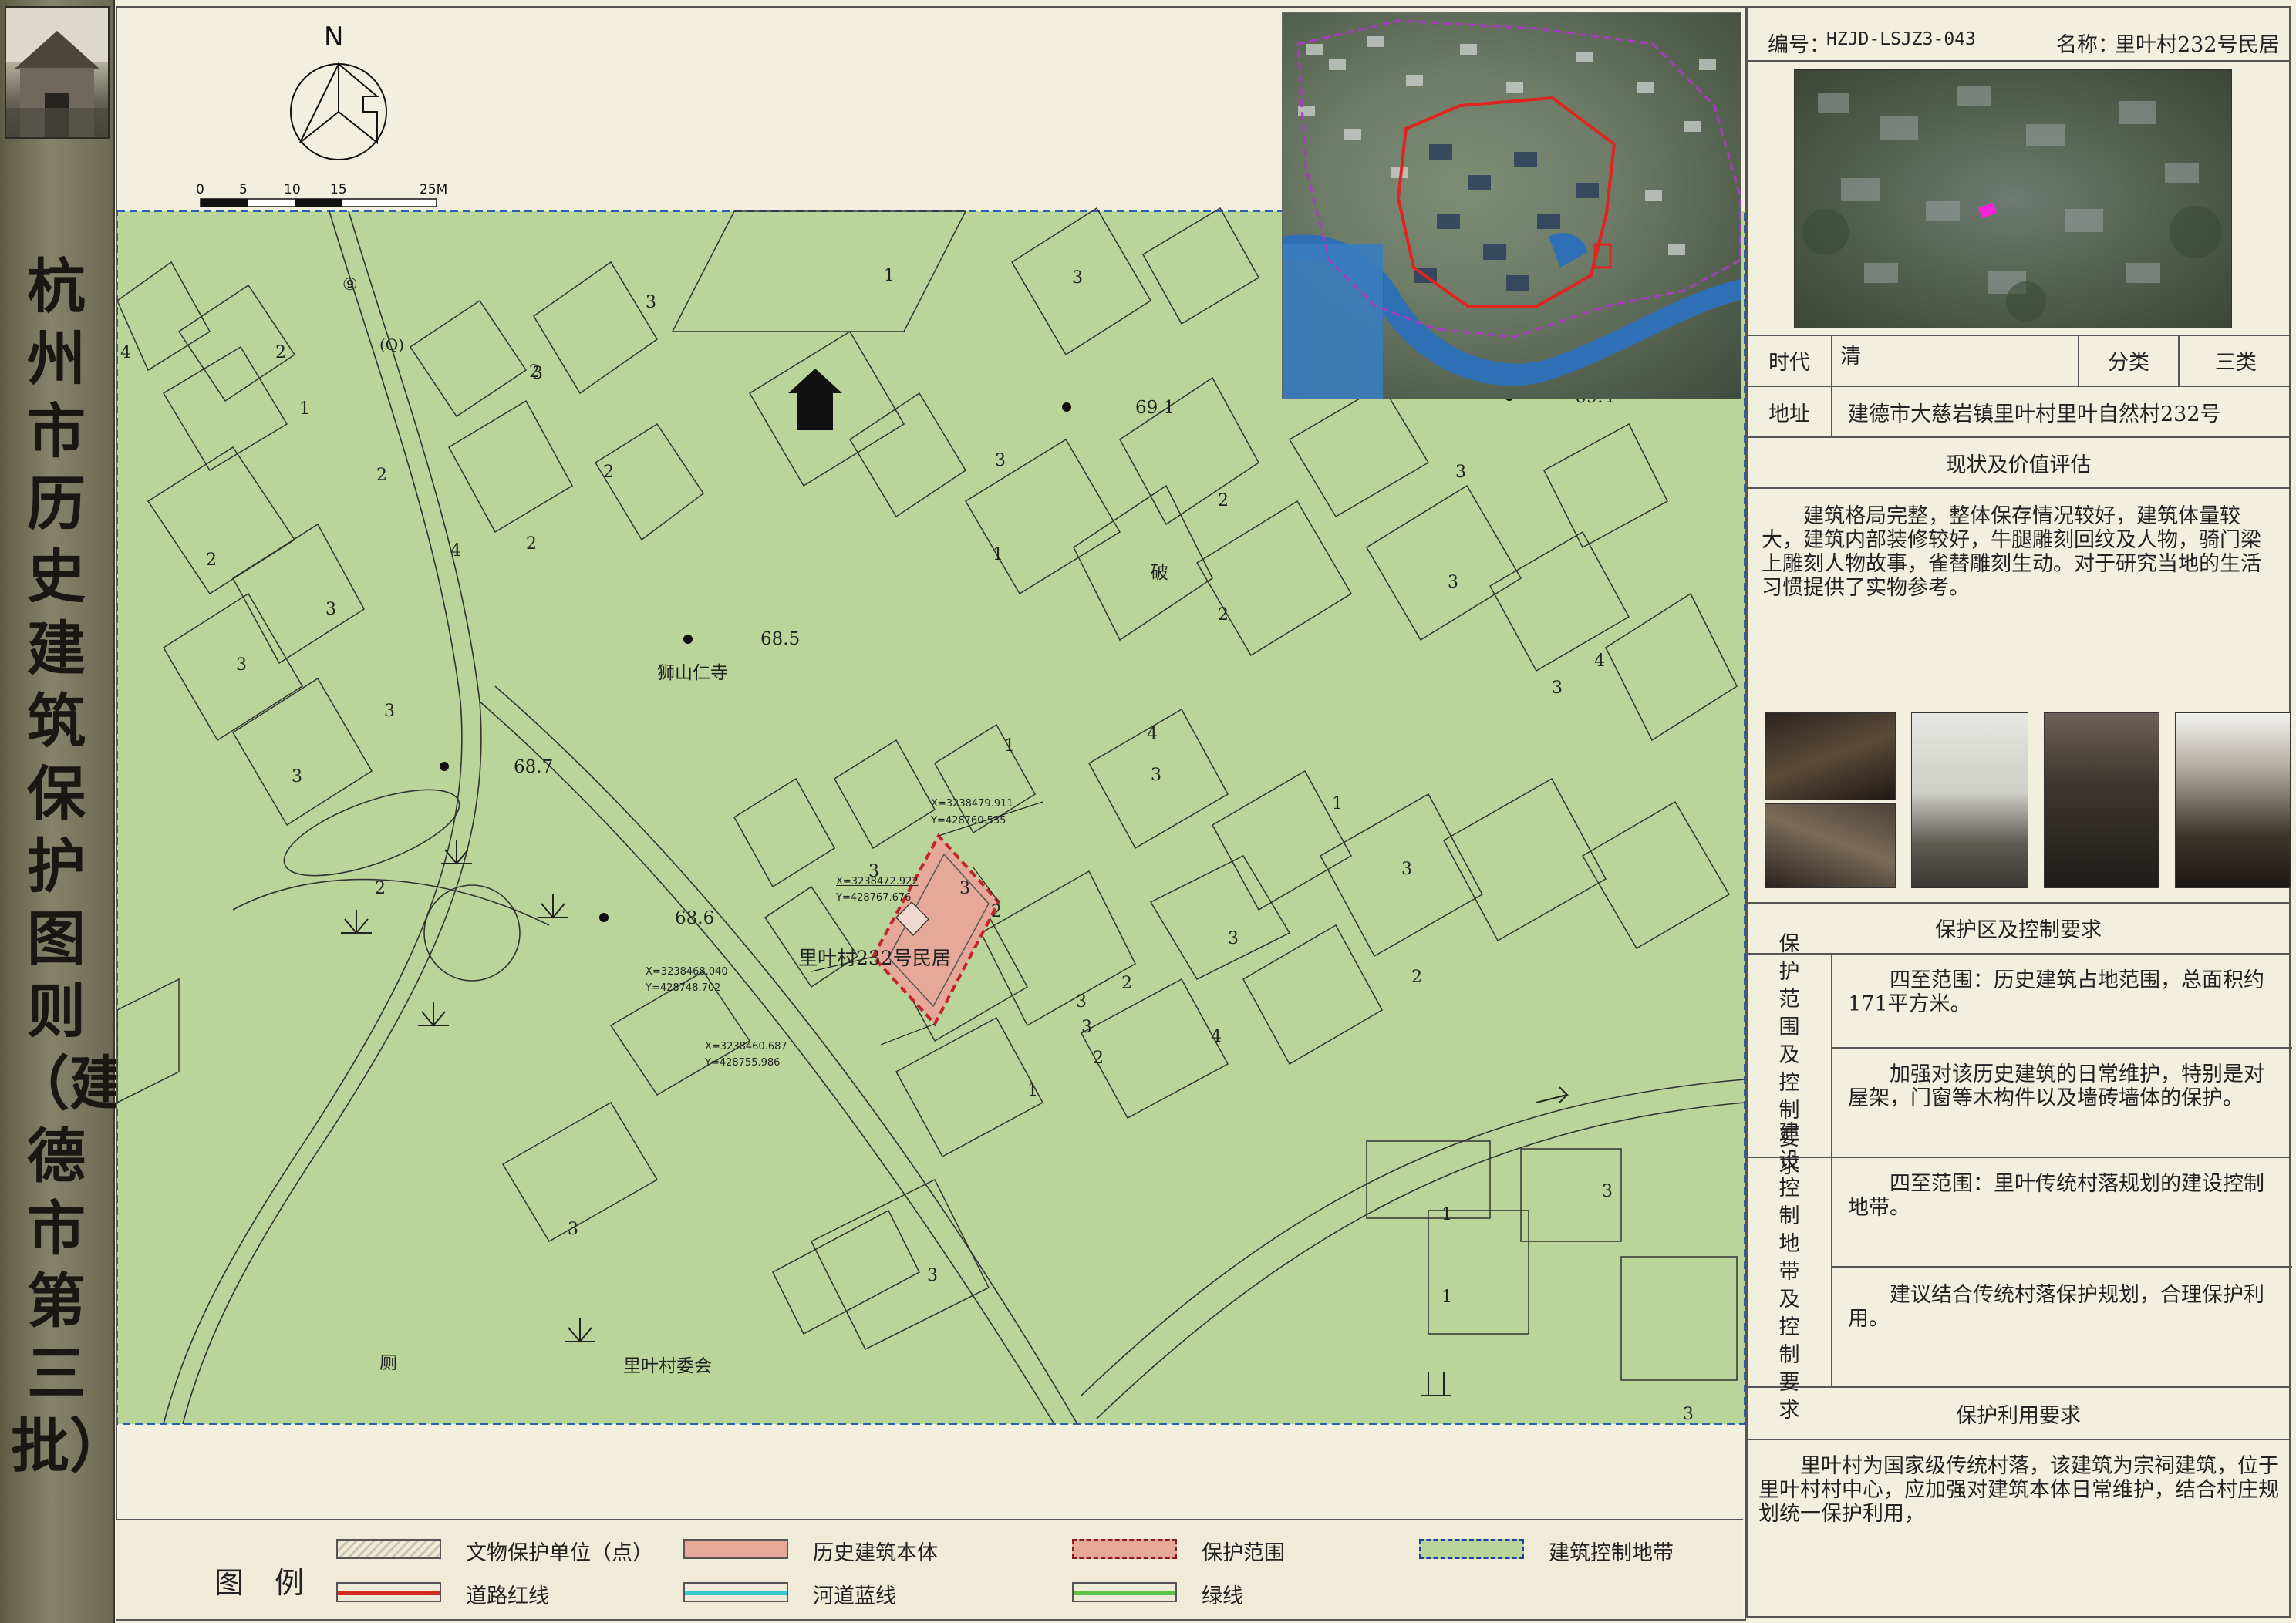 The image size is (2296, 1623). I want to click on location-inset-map, so click(1511, 205).